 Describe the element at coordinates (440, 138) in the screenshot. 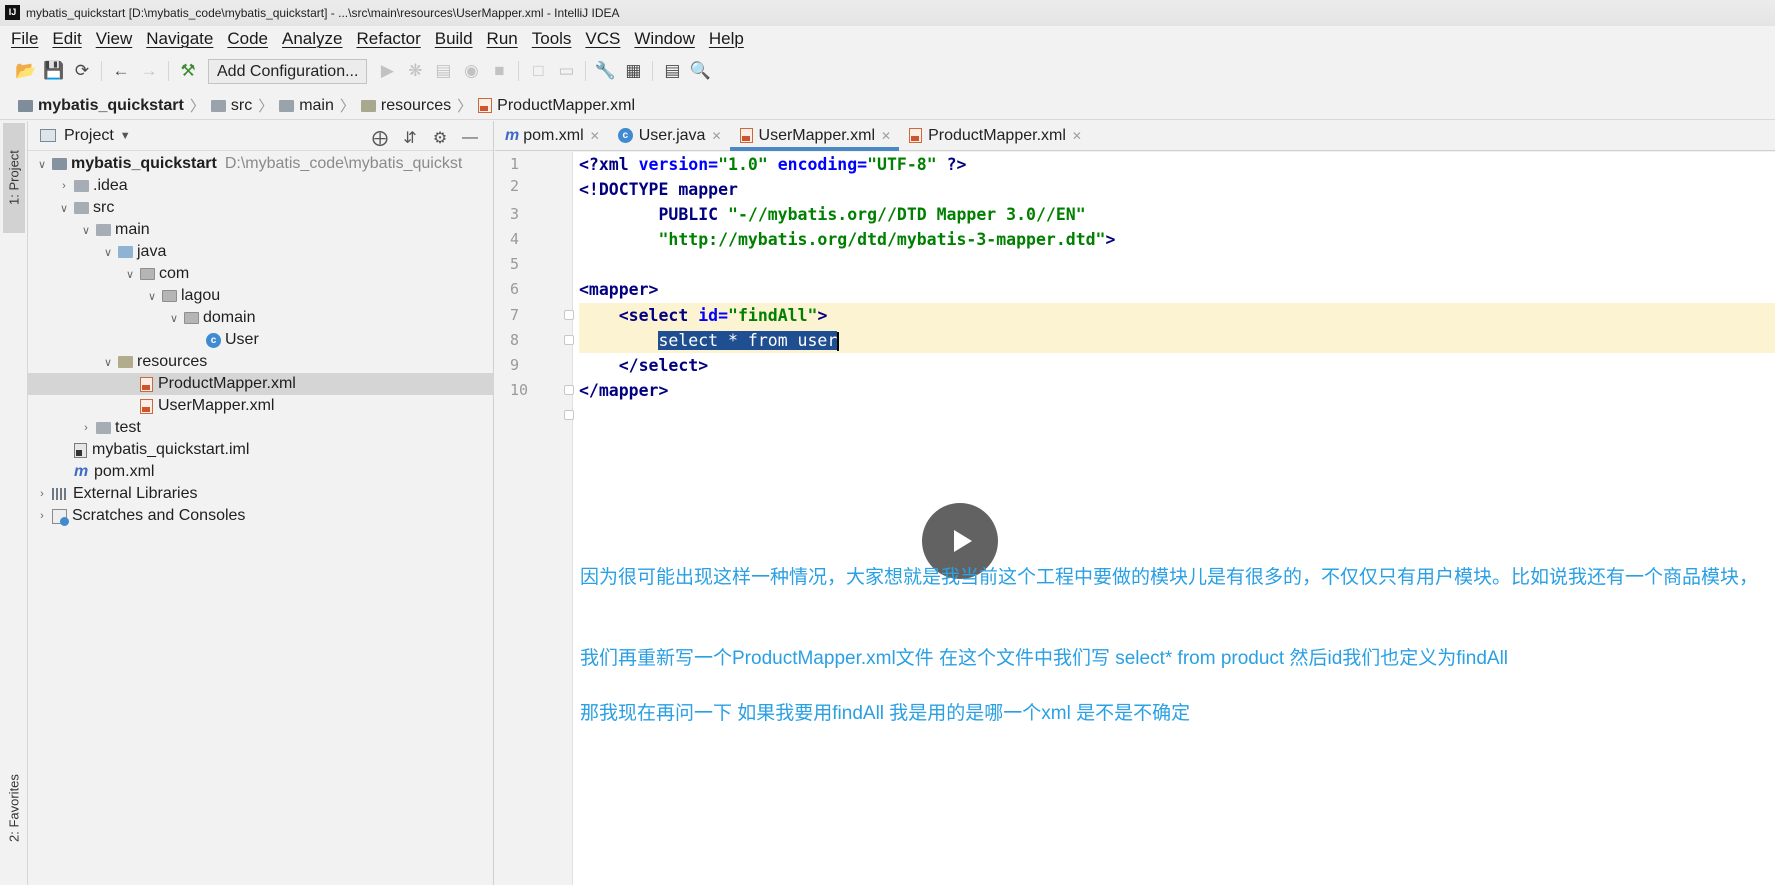

I see `gear-icon: ⚙` at that location.